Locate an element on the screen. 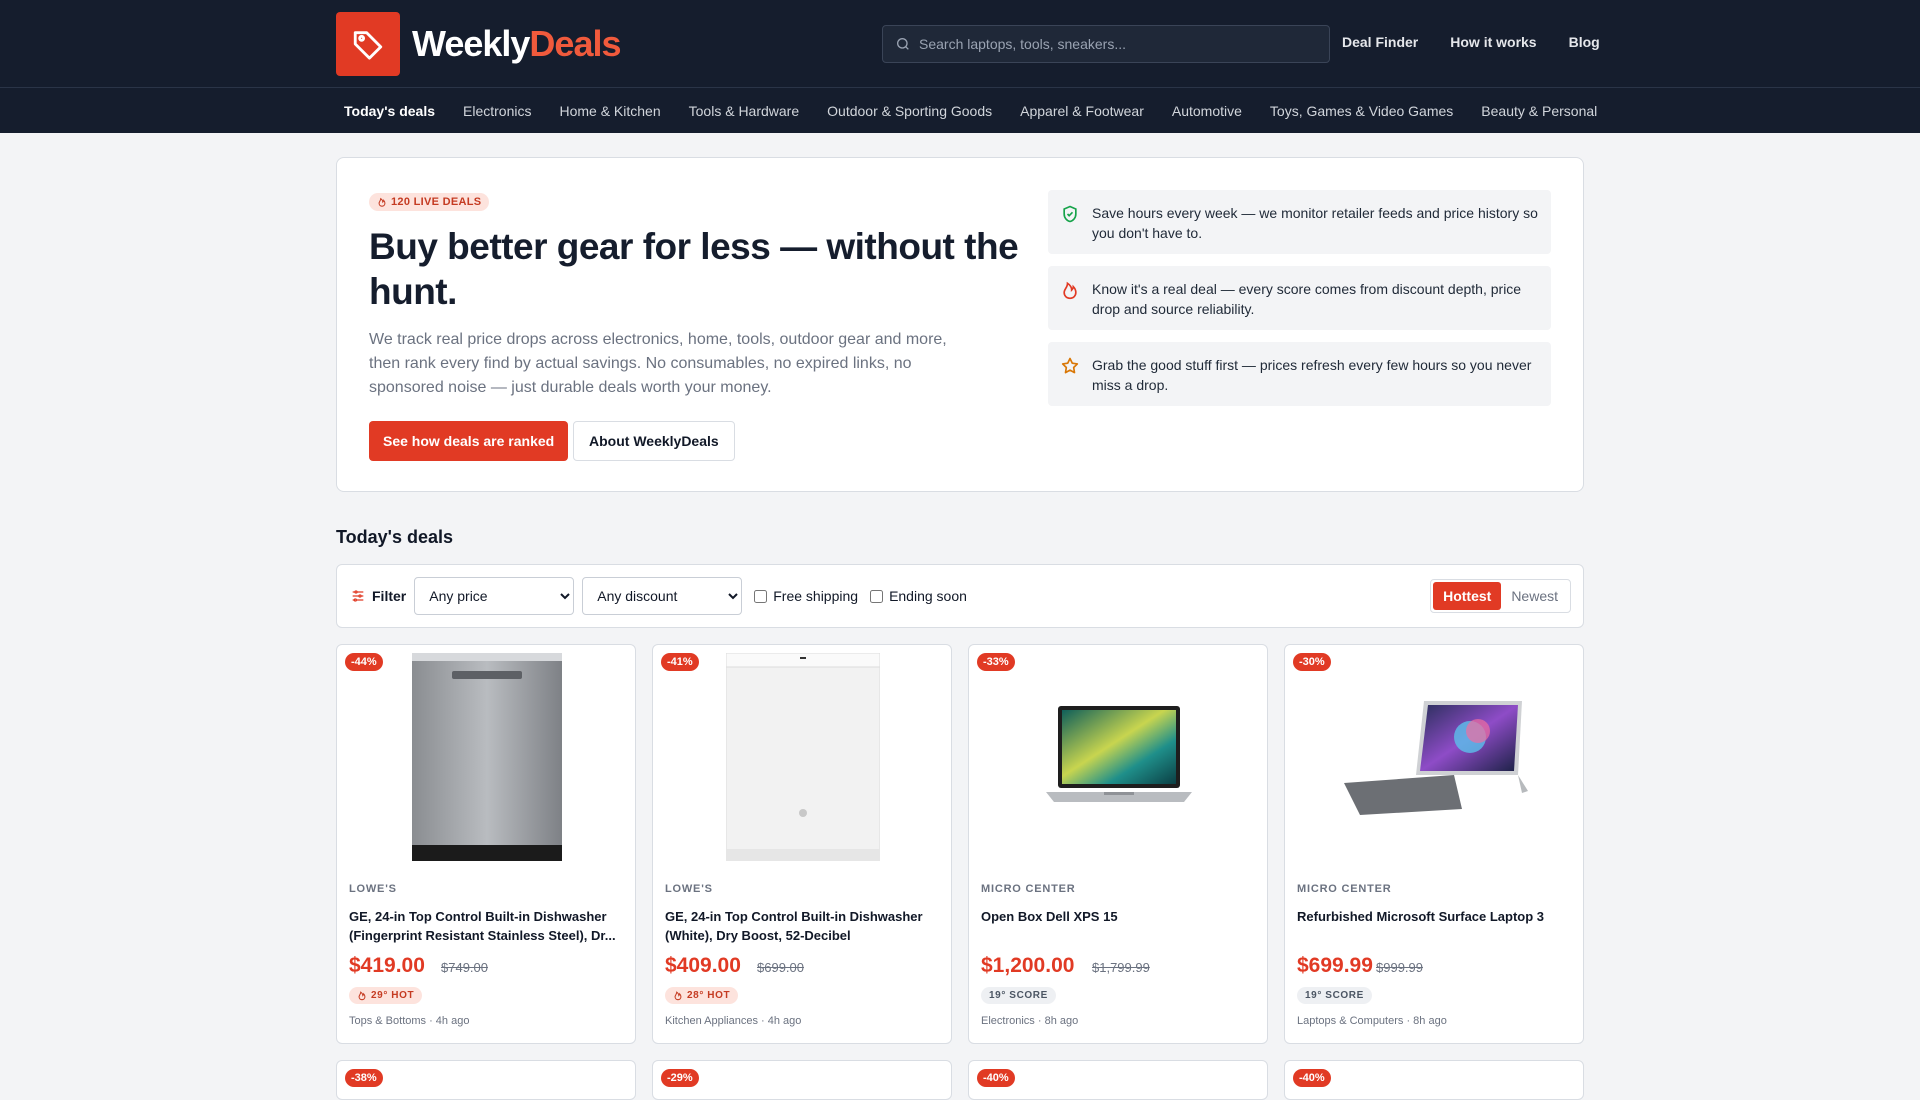  deal-price: $409.00 is located at coordinates (703, 965).